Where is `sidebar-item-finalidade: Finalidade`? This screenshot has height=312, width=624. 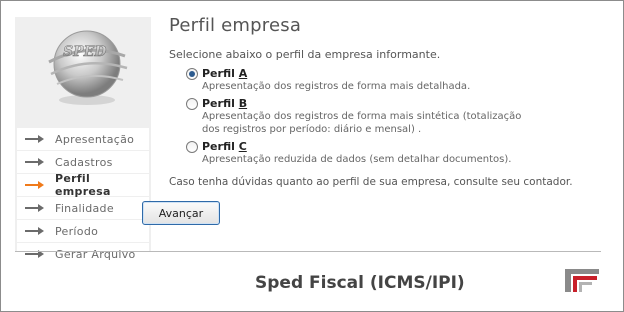 sidebar-item-finalidade: Finalidade is located at coordinates (83, 208).